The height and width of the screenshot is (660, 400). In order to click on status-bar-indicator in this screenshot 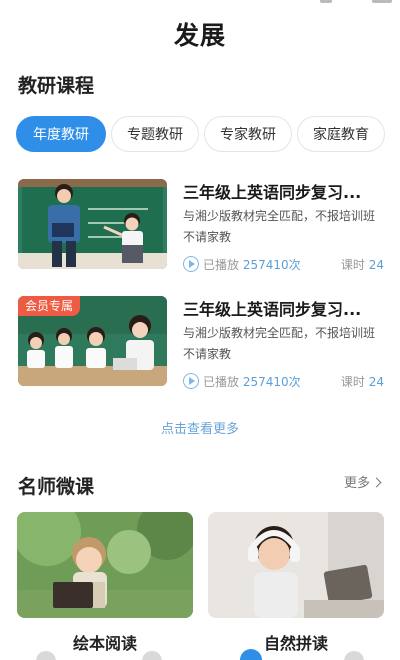, I will do `click(326, 1)`.